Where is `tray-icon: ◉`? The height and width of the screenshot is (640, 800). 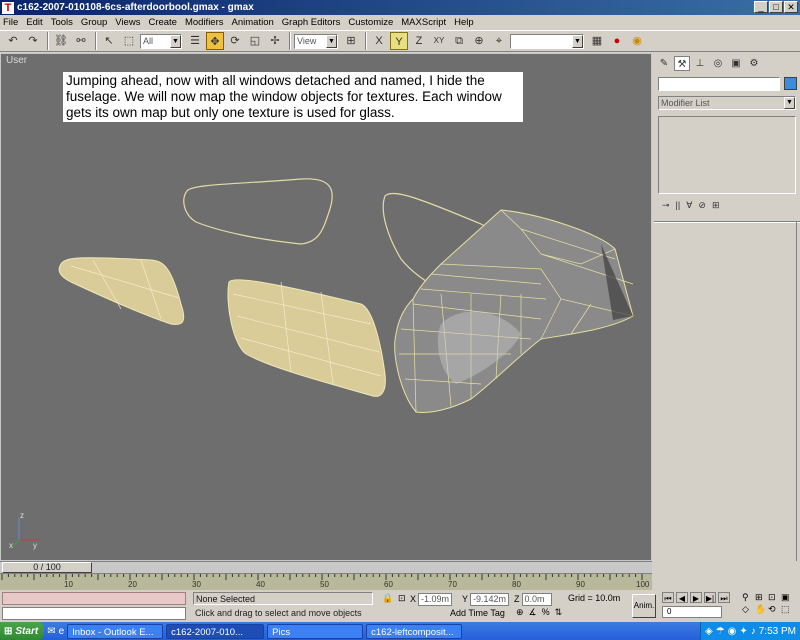
tray-icon: ◉ is located at coordinates (732, 631).